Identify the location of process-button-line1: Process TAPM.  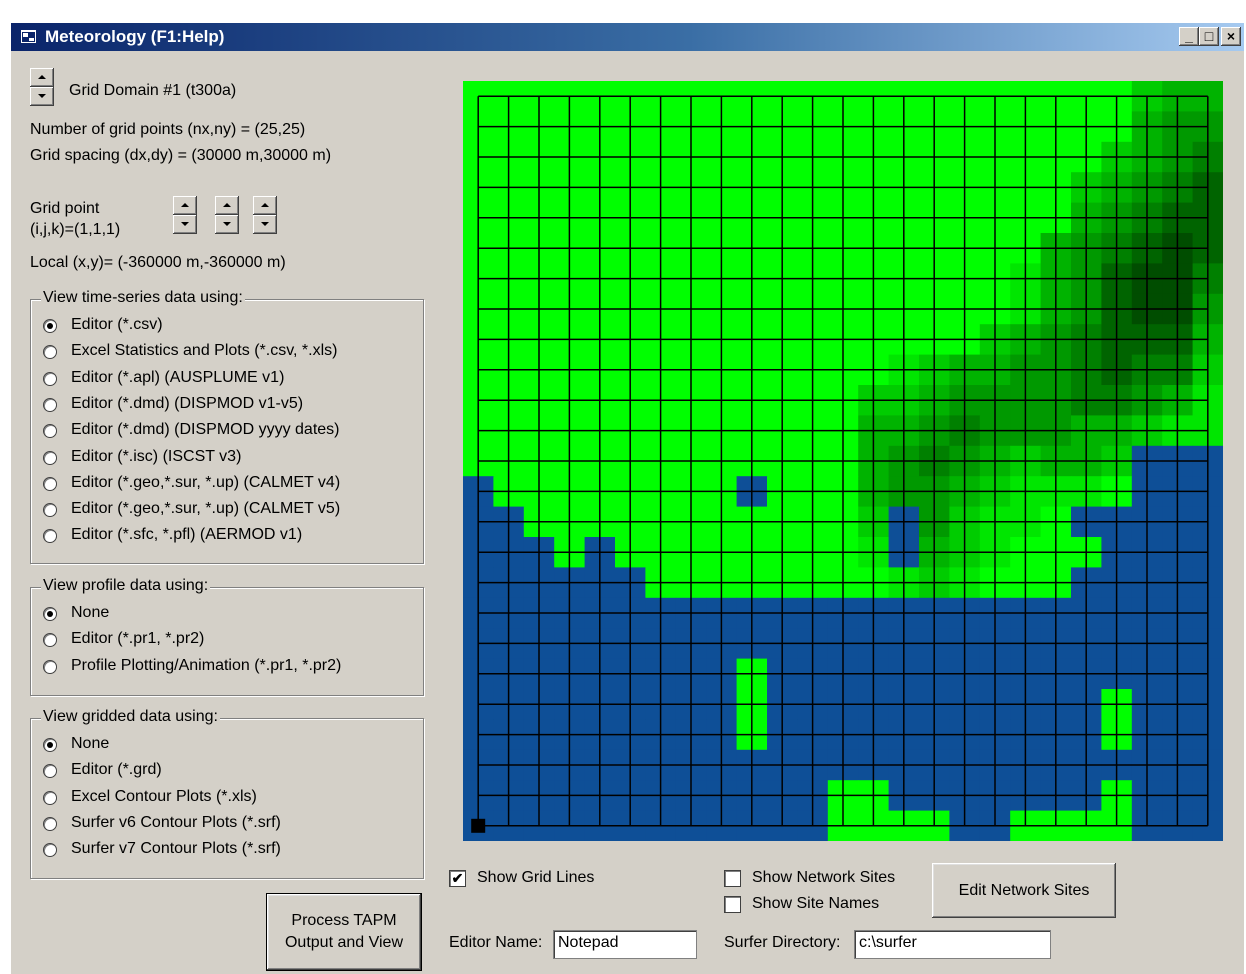
(344, 920).